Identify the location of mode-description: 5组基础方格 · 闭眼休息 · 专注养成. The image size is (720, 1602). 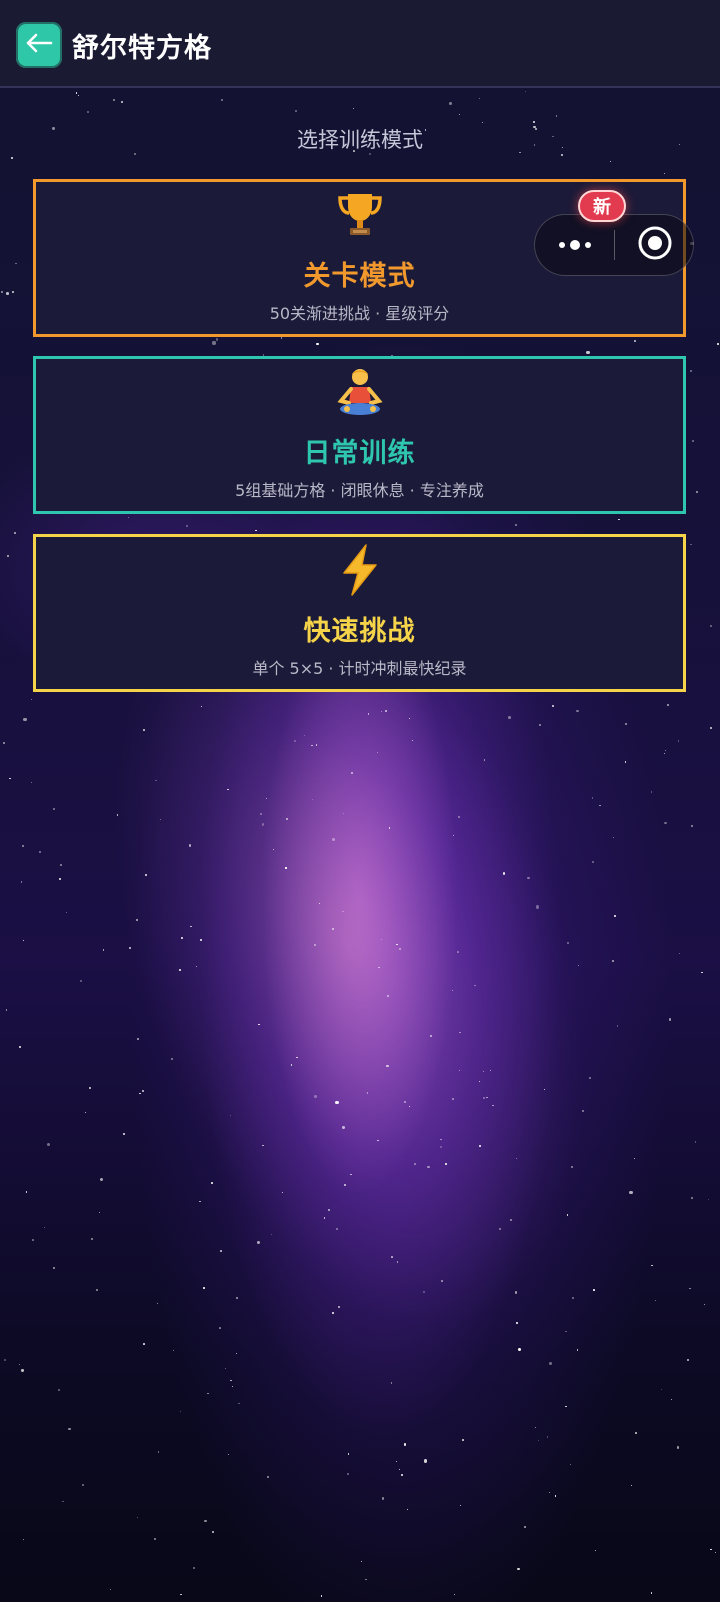
(359, 490).